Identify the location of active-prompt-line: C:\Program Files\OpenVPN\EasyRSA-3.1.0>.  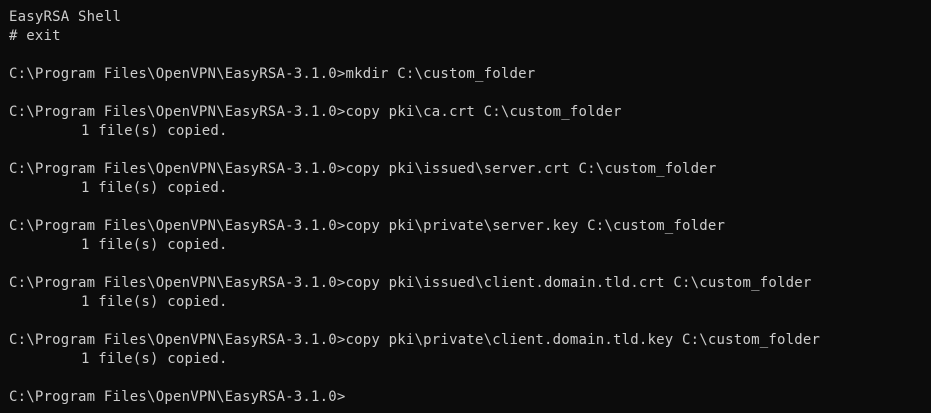
(470, 397).